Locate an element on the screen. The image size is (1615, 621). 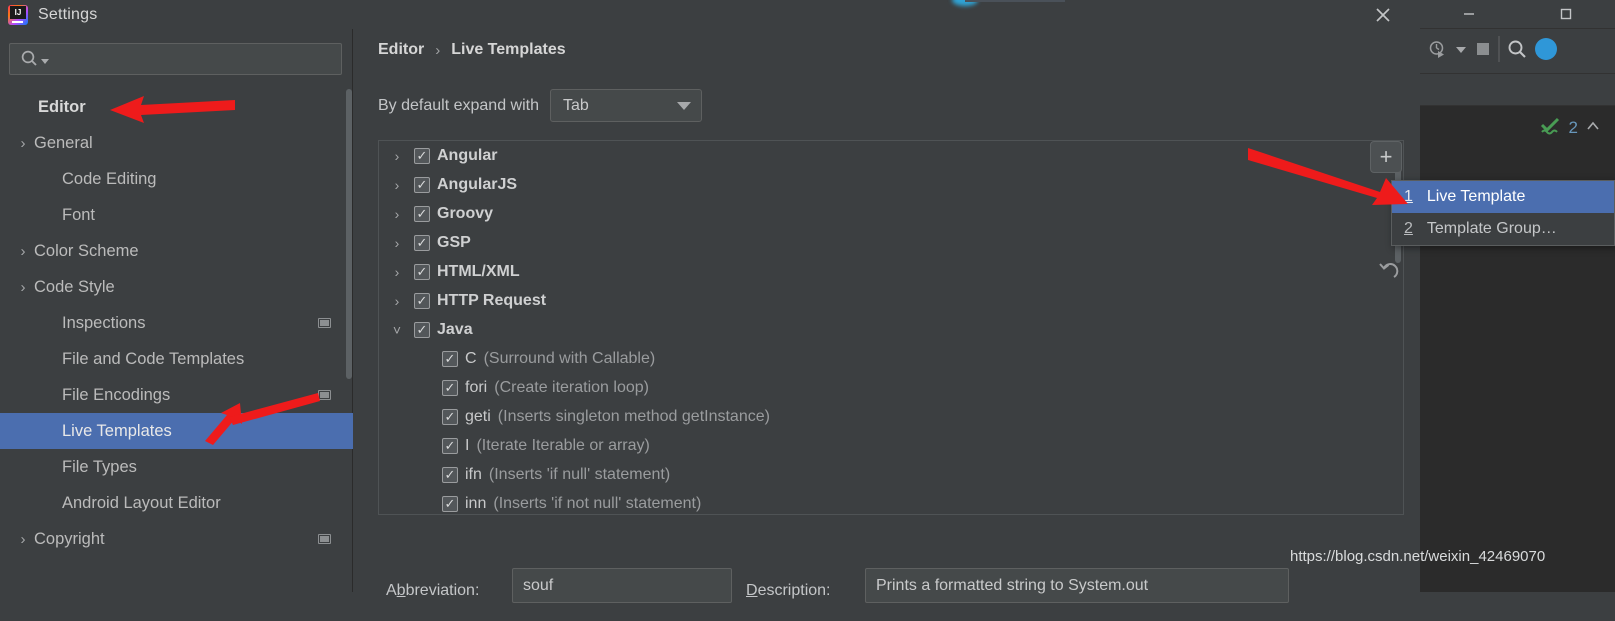
user-avatar-icon is located at coordinates (1546, 51).